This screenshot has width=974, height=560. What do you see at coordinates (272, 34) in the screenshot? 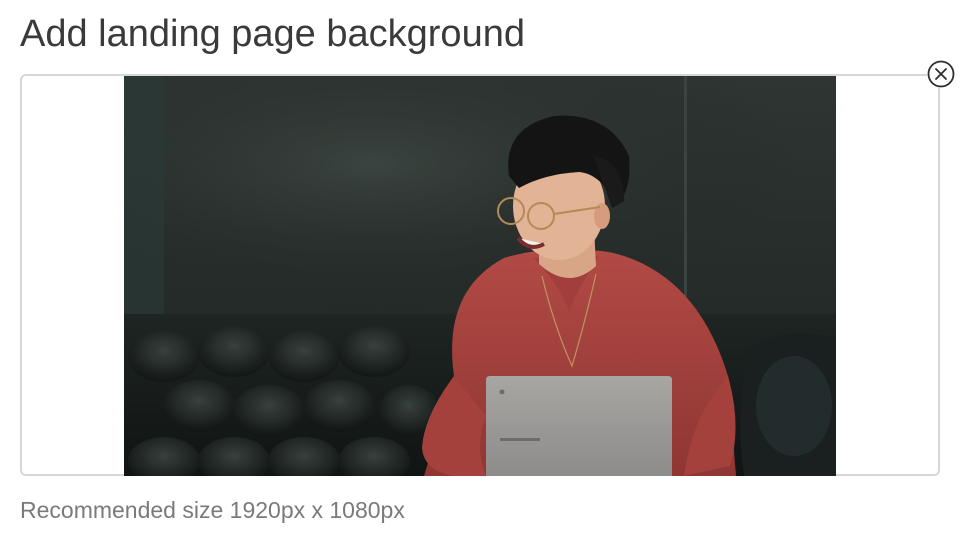
I see `page-title: Add landing page background` at bounding box center [272, 34].